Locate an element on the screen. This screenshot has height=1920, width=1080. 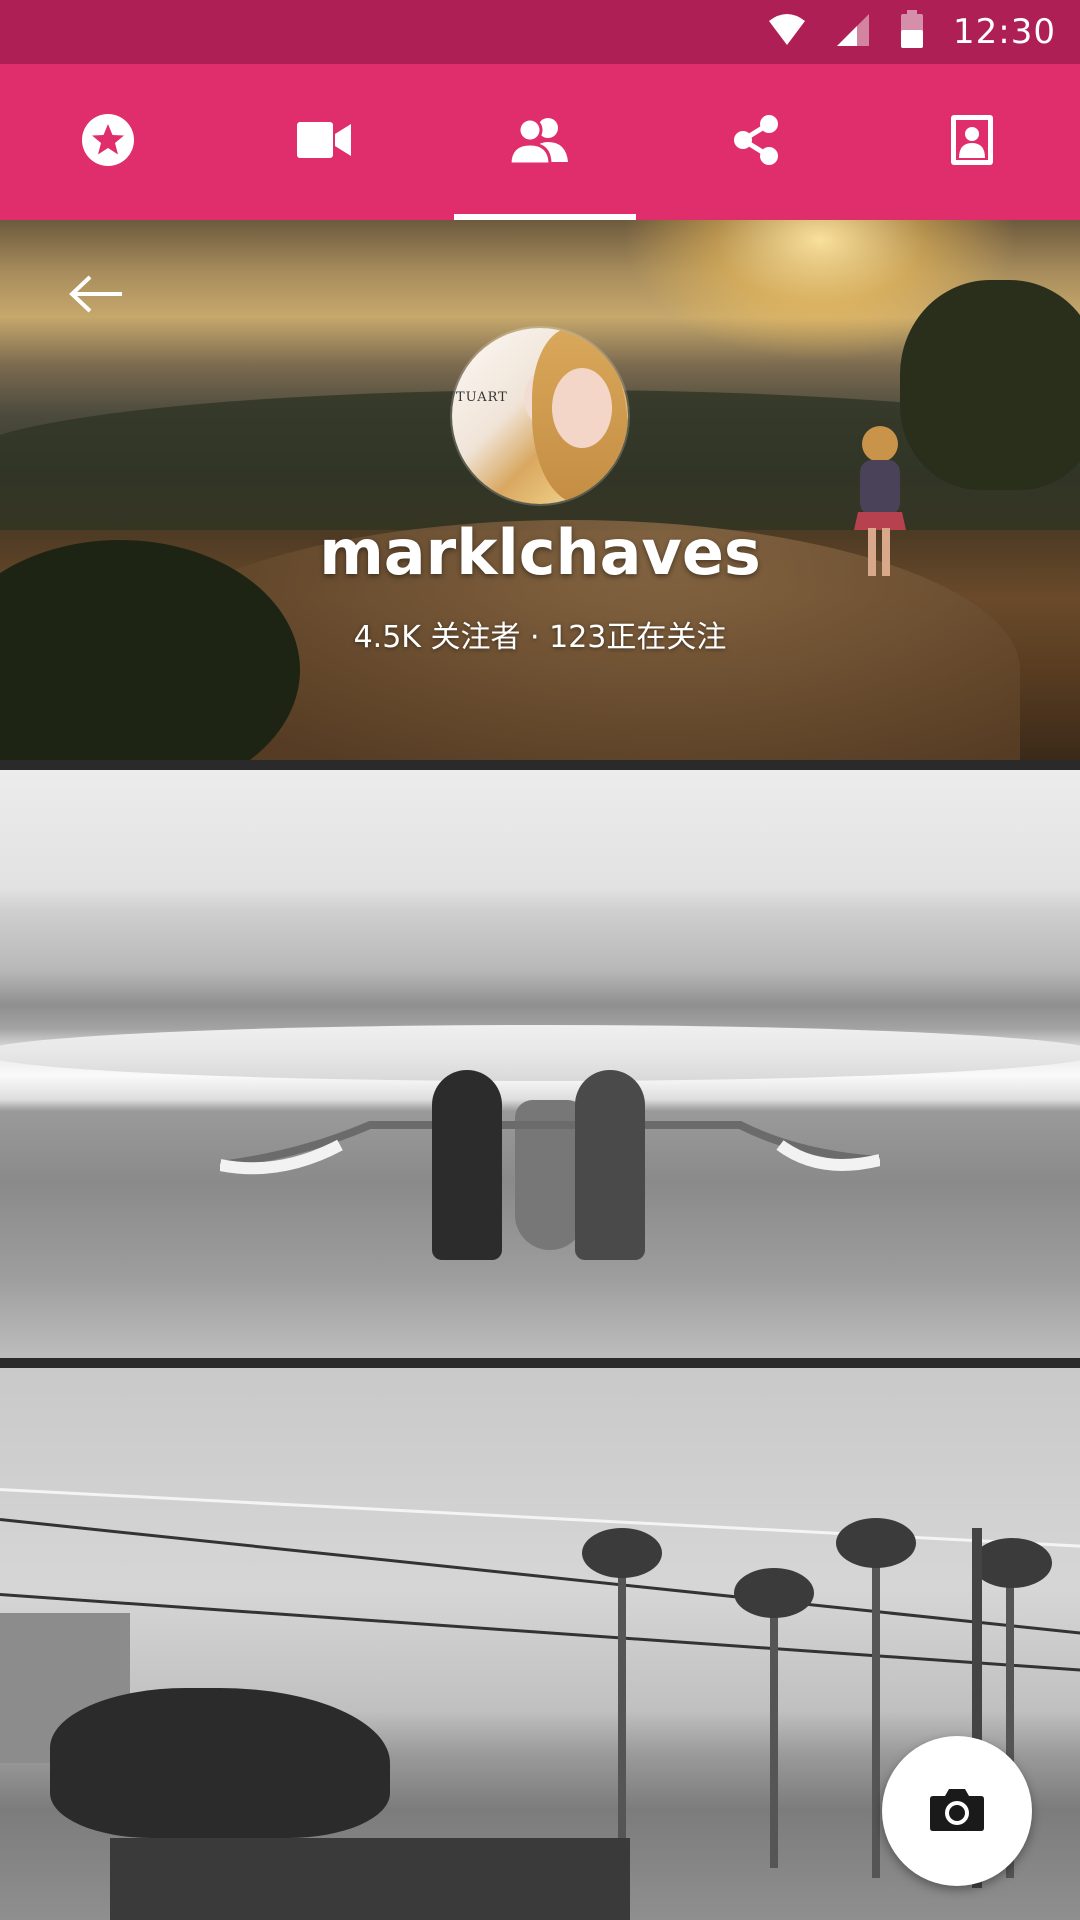
tab-contact is located at coordinates (972, 142).